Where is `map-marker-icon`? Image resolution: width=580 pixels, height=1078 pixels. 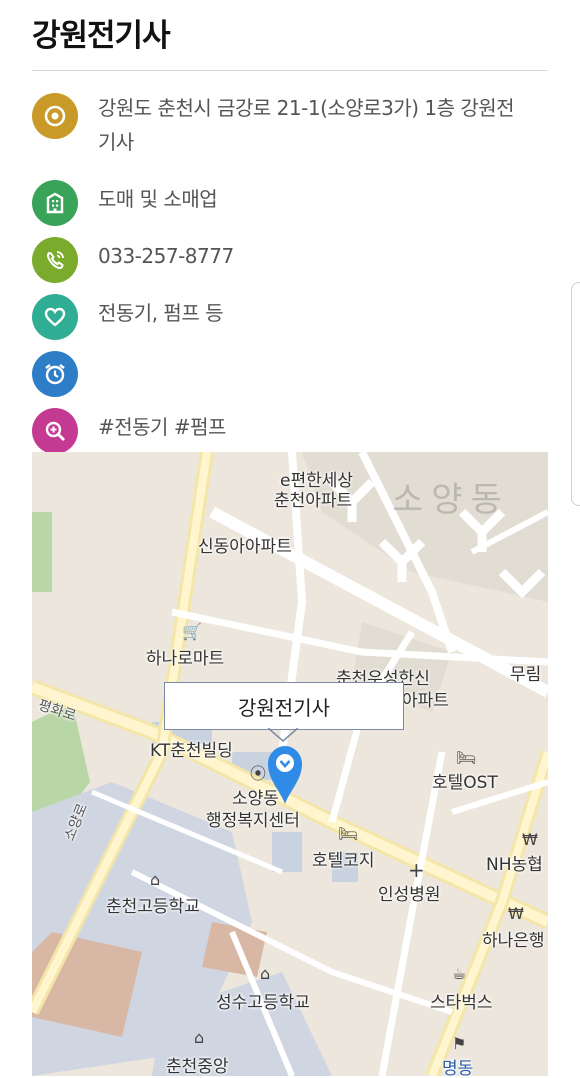 map-marker-icon is located at coordinates (285, 775).